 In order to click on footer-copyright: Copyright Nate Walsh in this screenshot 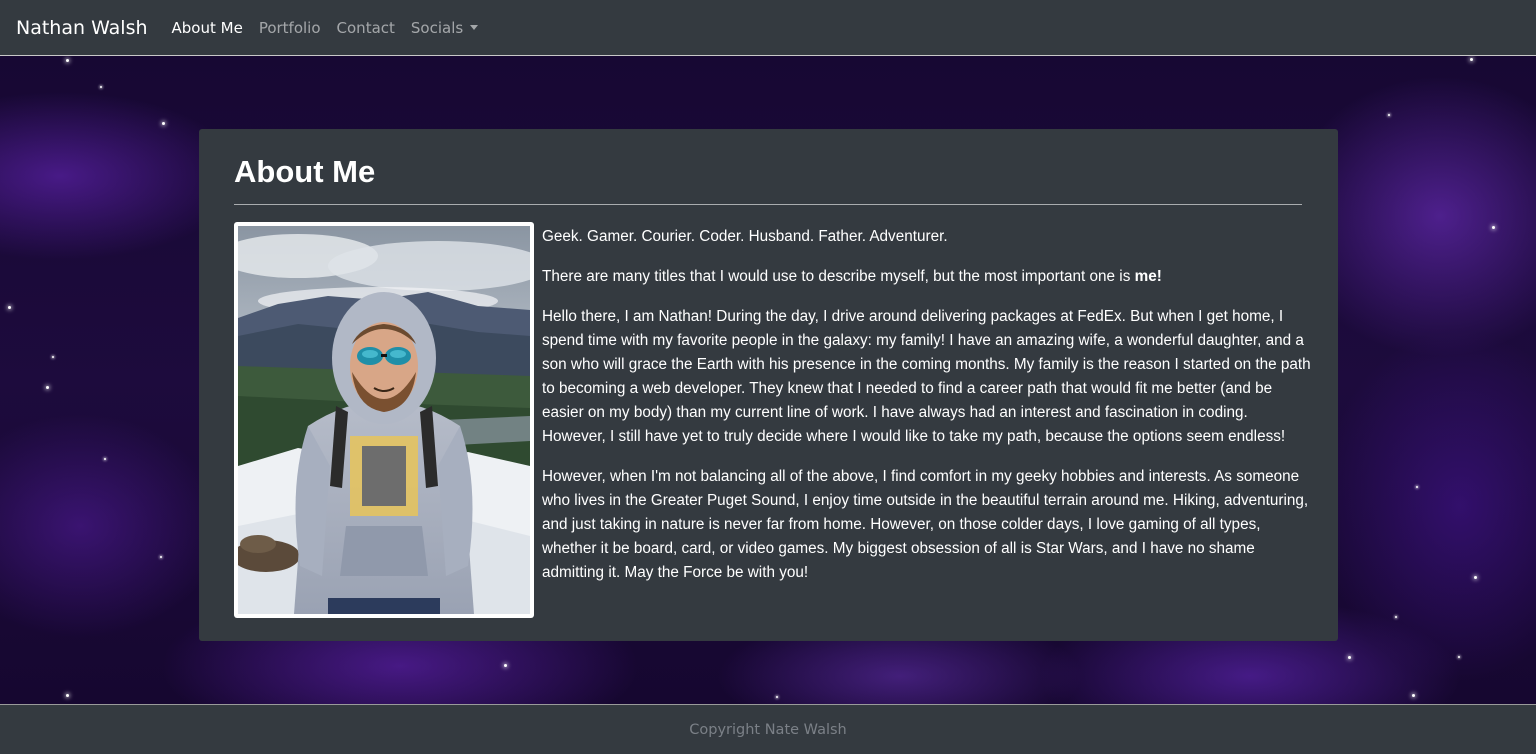, I will do `click(768, 729)`.